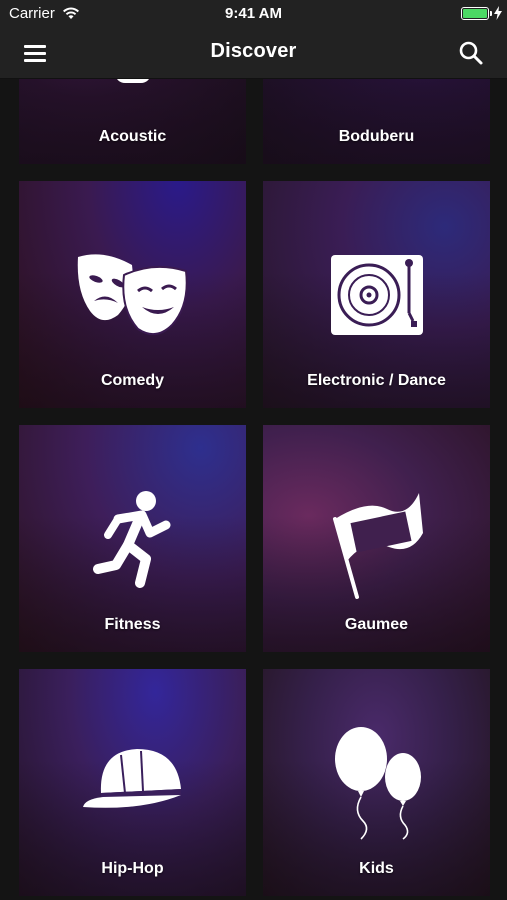  Describe the element at coordinates (132, 121) in the screenshot. I see `genre-tile-acoustic: Acoustic` at that location.